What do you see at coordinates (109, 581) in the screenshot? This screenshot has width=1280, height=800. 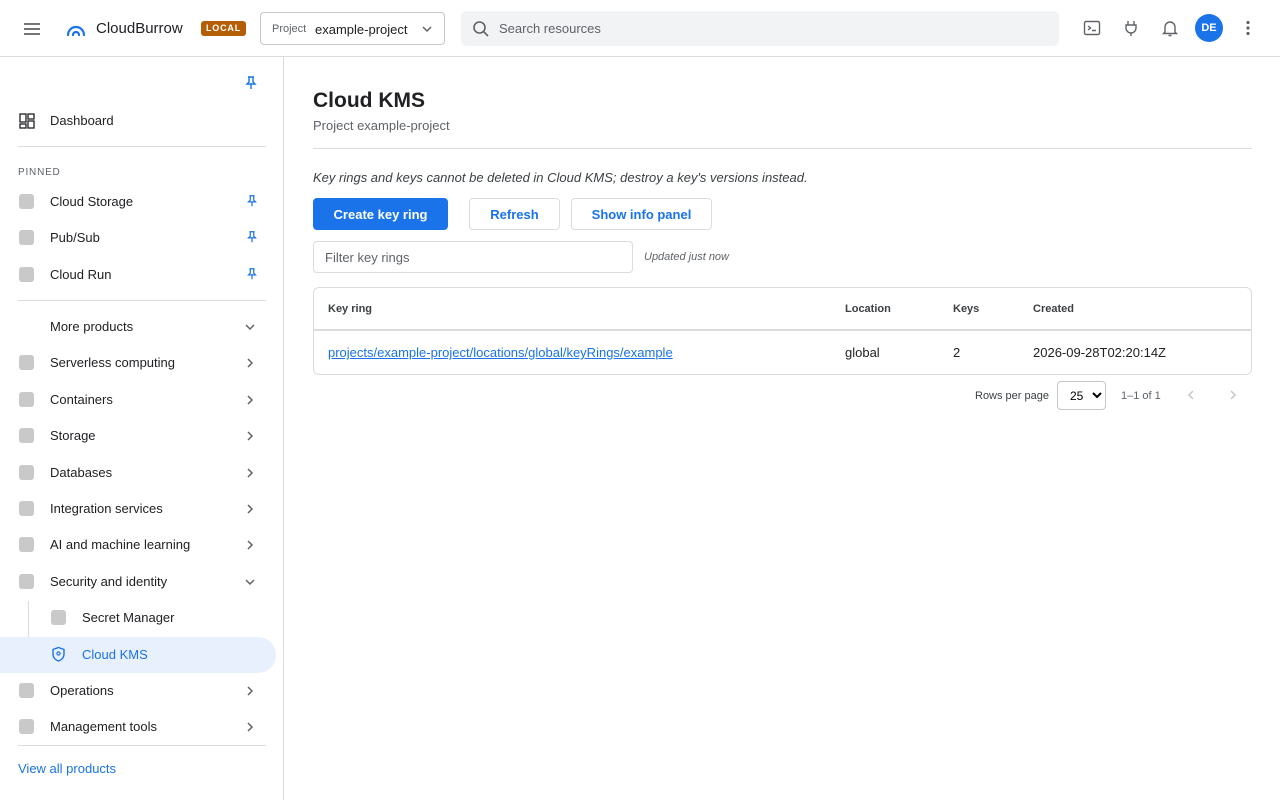 I see `sidebar-item-label: Security and identity` at bounding box center [109, 581].